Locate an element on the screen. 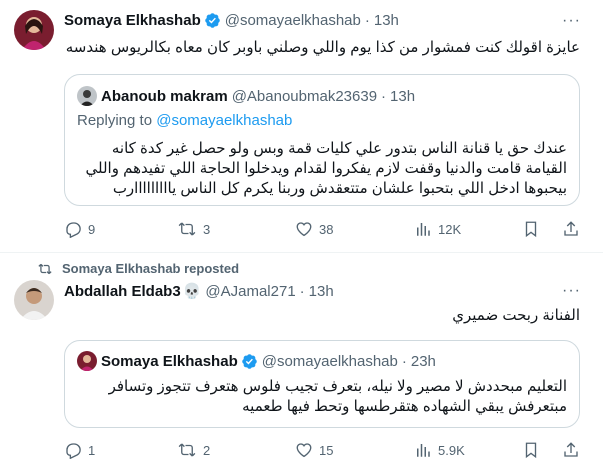 The image size is (603, 468). quote-header: Somaya Elkhashab @somayaelkhashab · 23h is located at coordinates (256, 361).